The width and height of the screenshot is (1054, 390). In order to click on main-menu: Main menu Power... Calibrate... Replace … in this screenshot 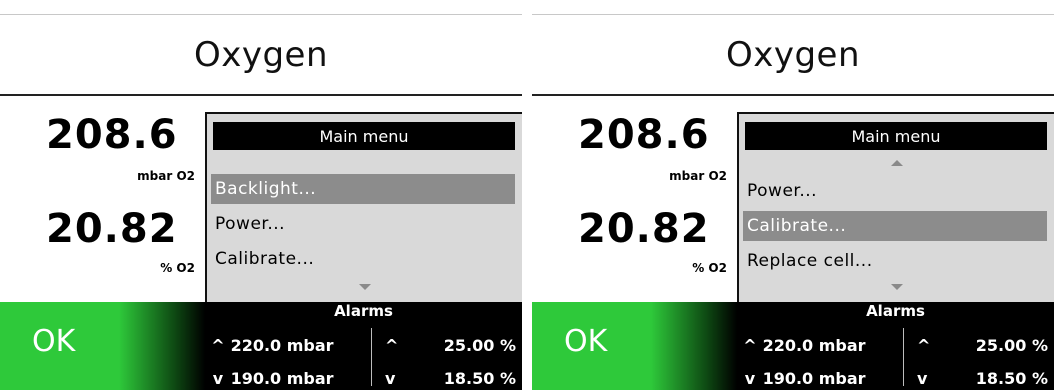, I will do `click(895, 207)`.